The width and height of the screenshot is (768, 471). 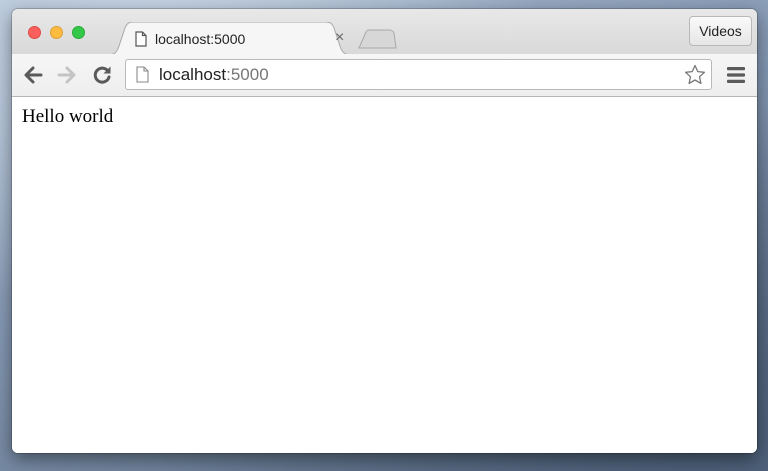 I want to click on arrow-left-icon, so click(x=33, y=75).